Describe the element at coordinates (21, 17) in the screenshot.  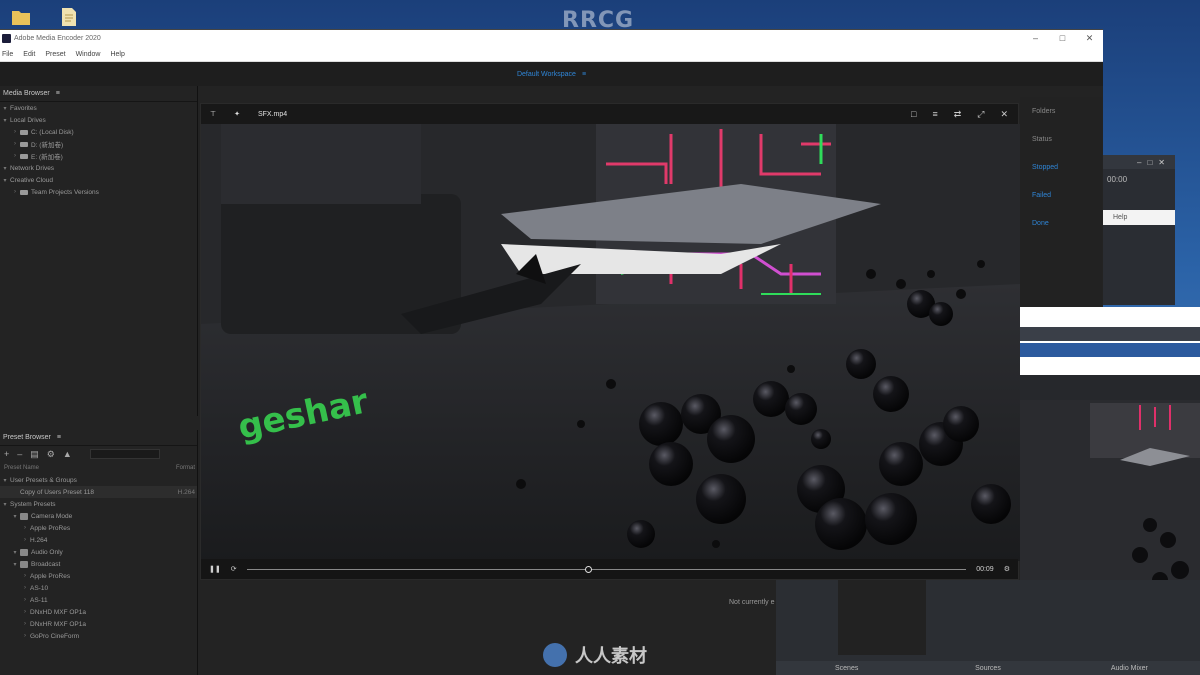
I see `folder-icon` at that location.